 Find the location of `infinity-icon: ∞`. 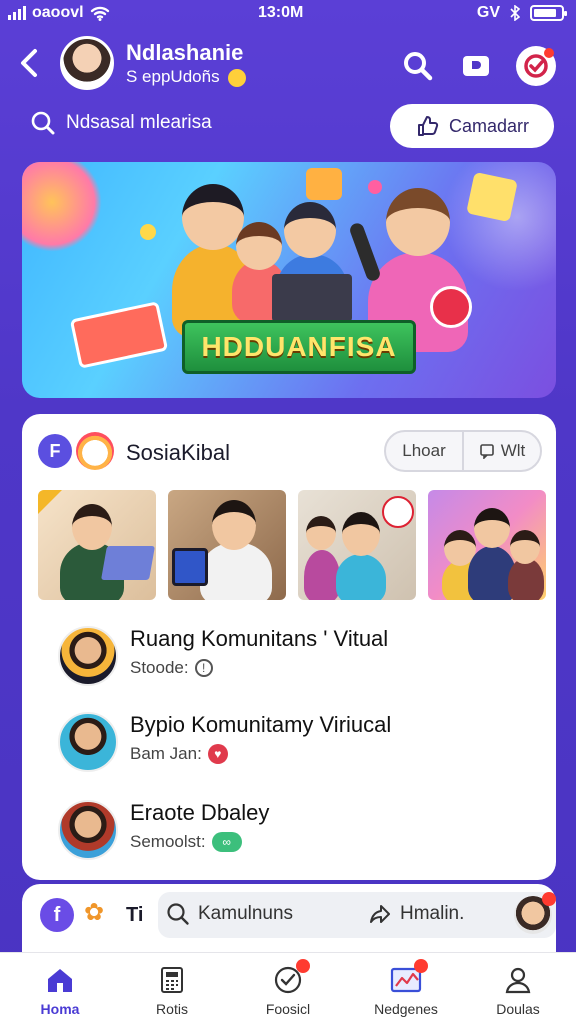

infinity-icon: ∞ is located at coordinates (226, 842).